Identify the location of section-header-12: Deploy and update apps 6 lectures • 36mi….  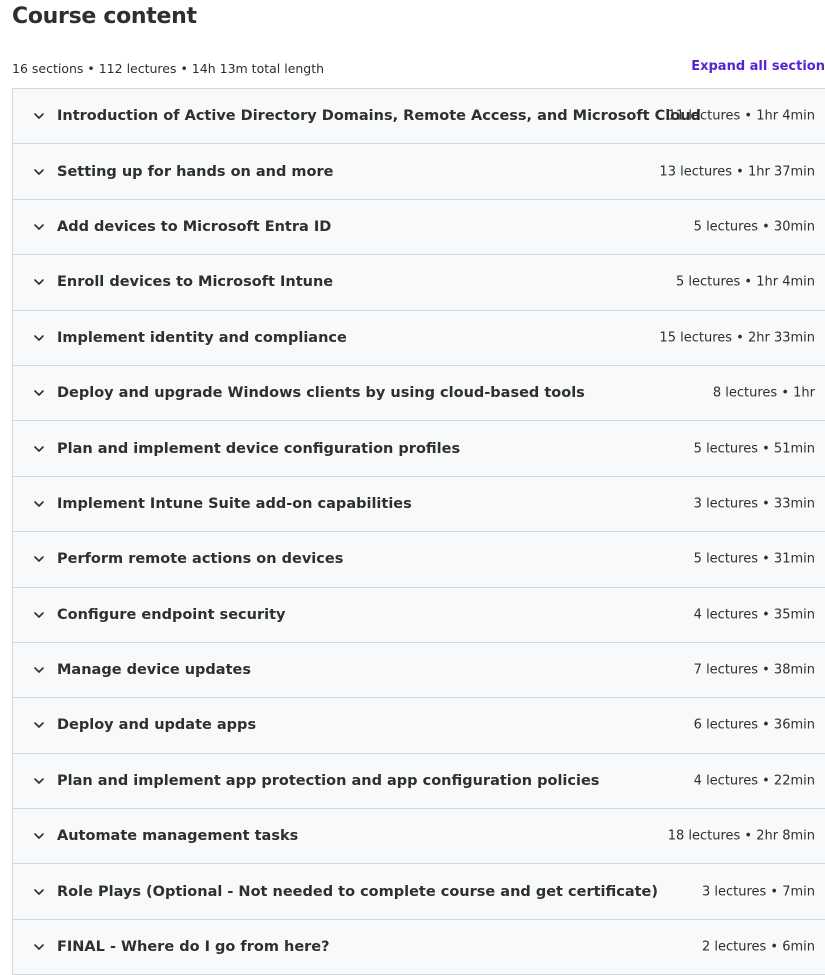
(419, 726).